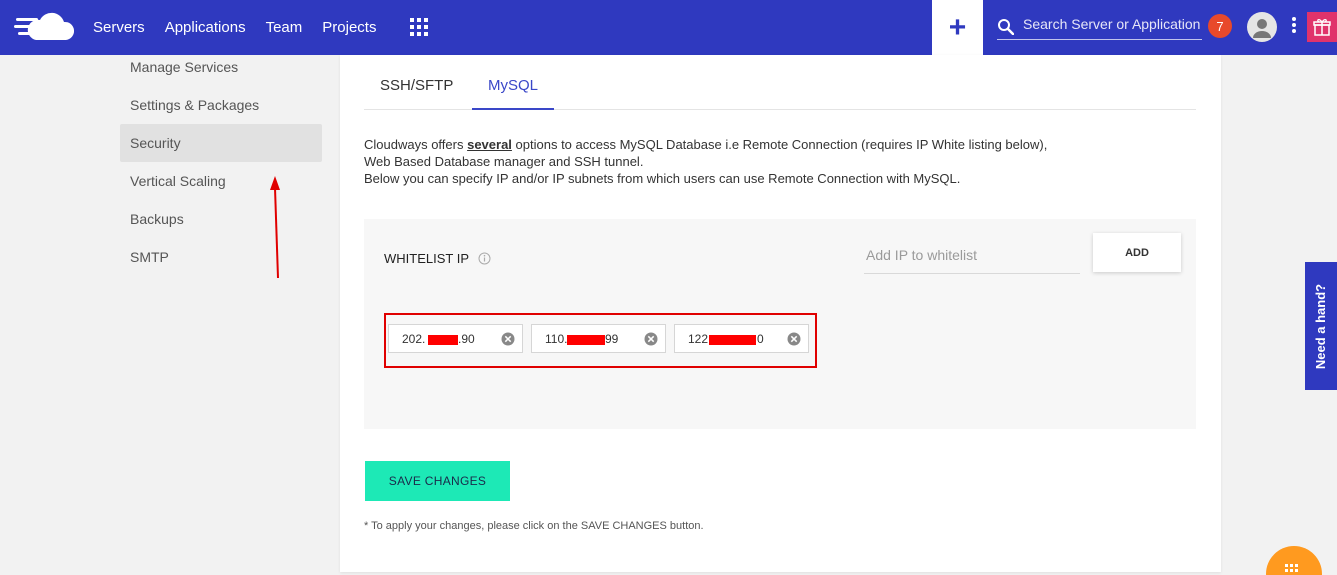  What do you see at coordinates (612, 339) in the screenshot?
I see `ip-suffix: 99` at bounding box center [612, 339].